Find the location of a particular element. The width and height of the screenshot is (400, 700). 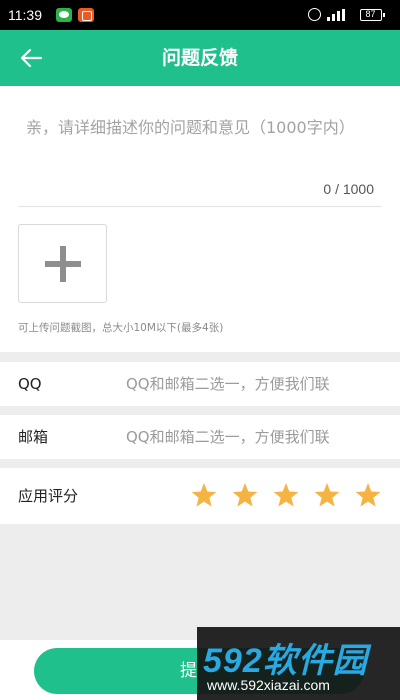

app-notification-icon is located at coordinates (86, 15).